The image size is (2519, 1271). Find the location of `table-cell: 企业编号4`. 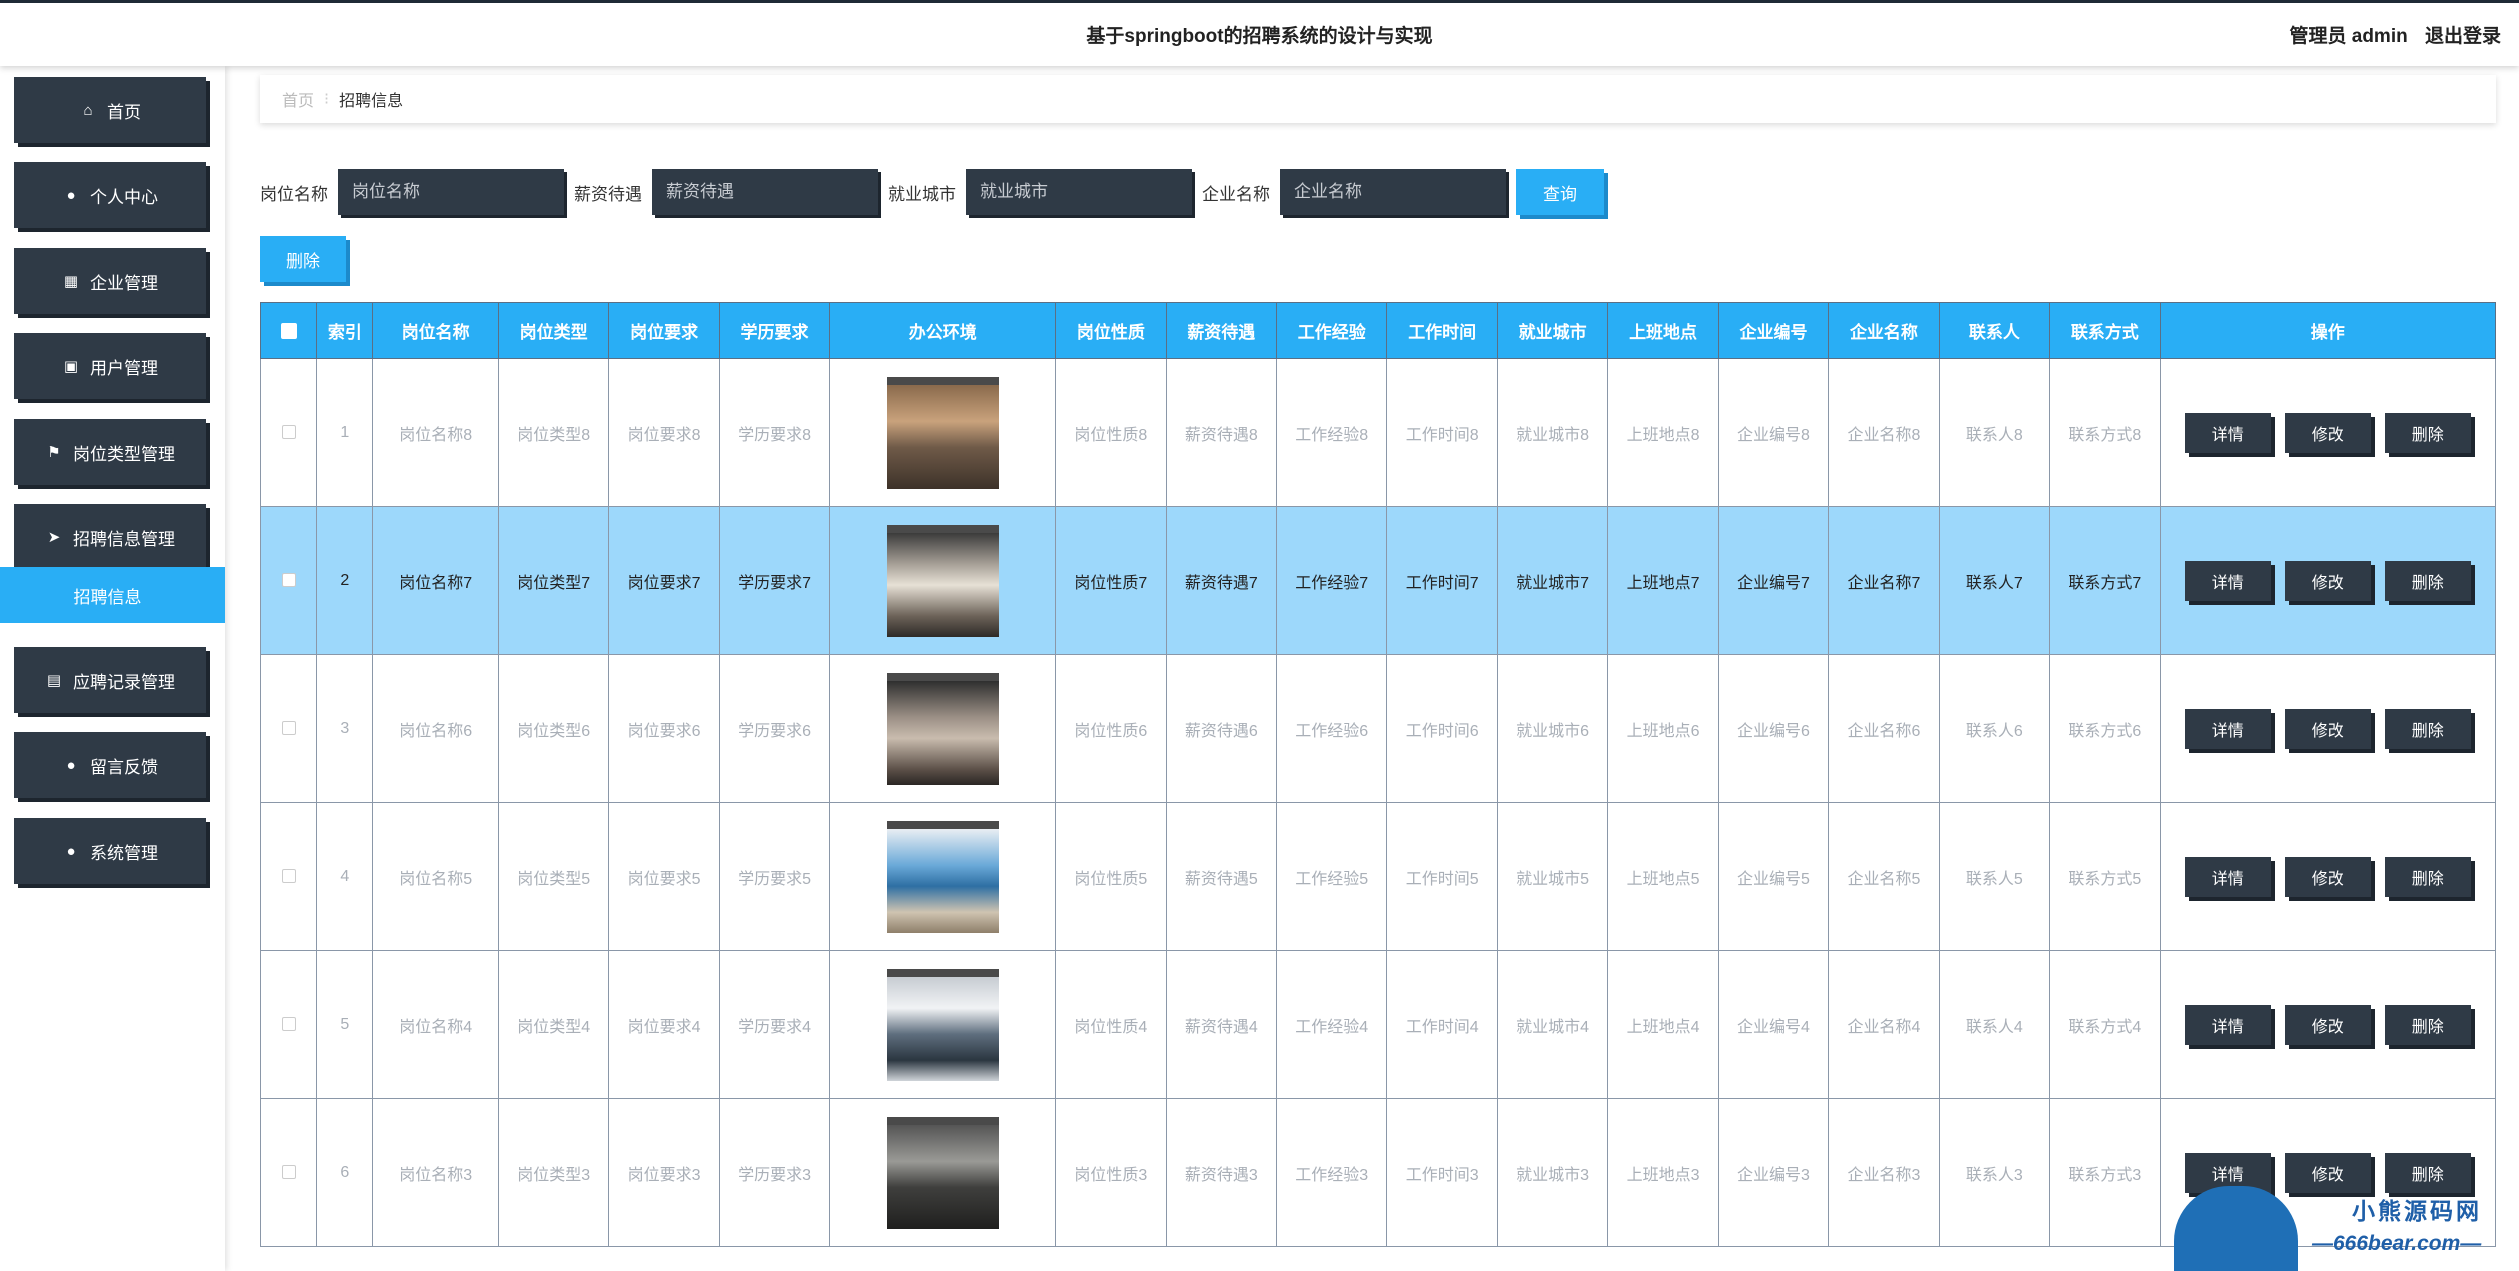

table-cell: 企业编号4 is located at coordinates (1773, 1024).